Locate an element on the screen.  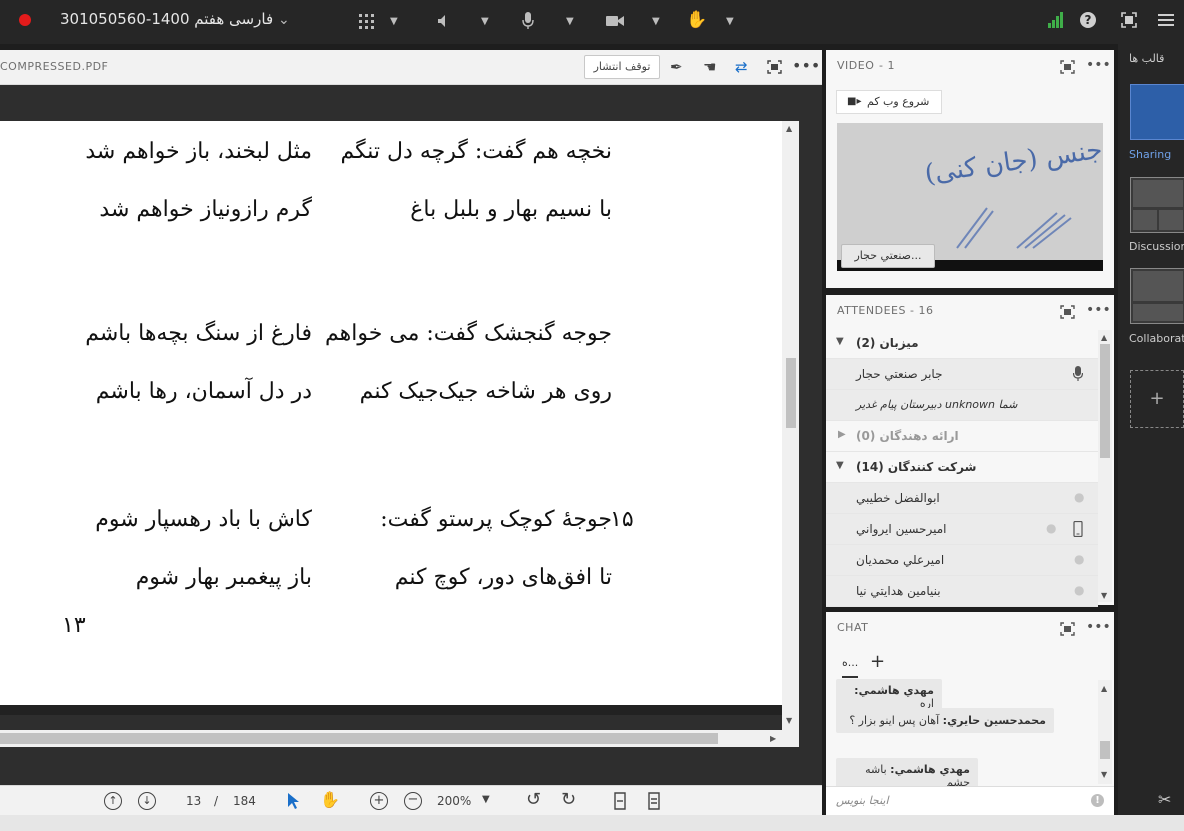
rotate-right-icon: ↻ is located at coordinates (568, 799).